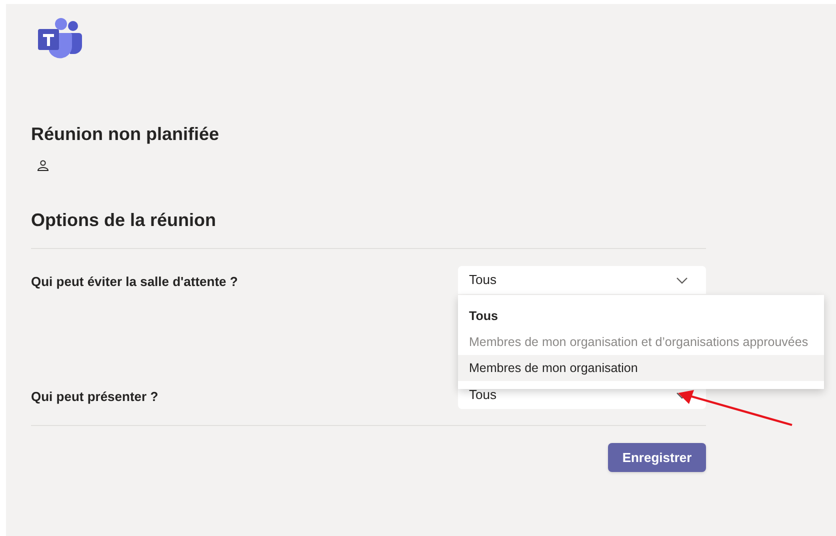  What do you see at coordinates (125, 134) in the screenshot?
I see `meeting-title: Réunion non planifiée` at bounding box center [125, 134].